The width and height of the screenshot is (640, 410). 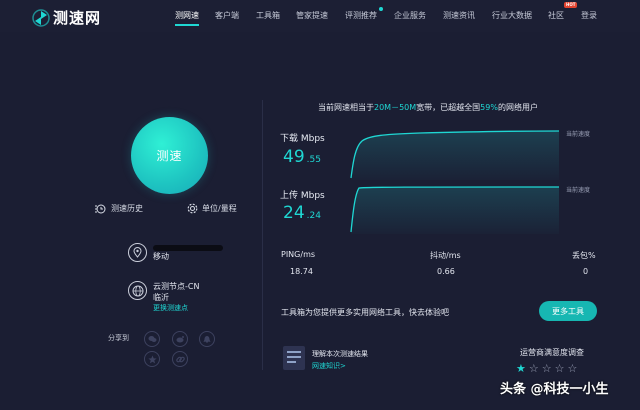 What do you see at coordinates (192, 208) in the screenshot?
I see `gear-icon` at bounding box center [192, 208].